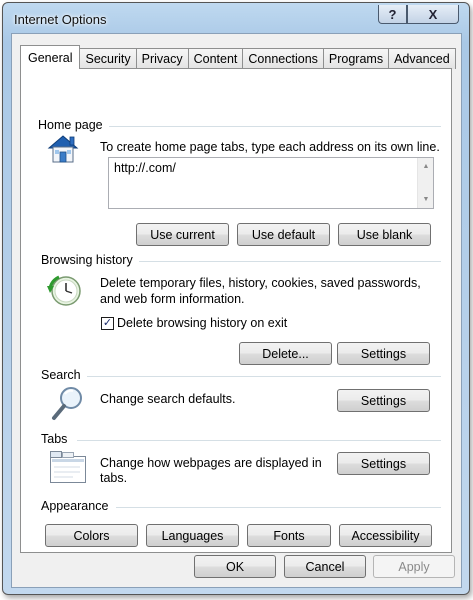 Image resolution: width=473 pixels, height=600 pixels. I want to click on tab-general: General, so click(50, 57).